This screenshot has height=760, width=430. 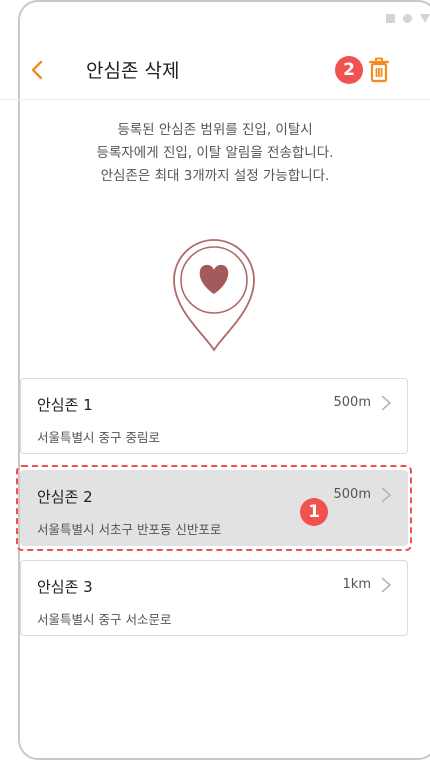 What do you see at coordinates (65, 497) in the screenshot?
I see `zone-name: 안심존 2` at bounding box center [65, 497].